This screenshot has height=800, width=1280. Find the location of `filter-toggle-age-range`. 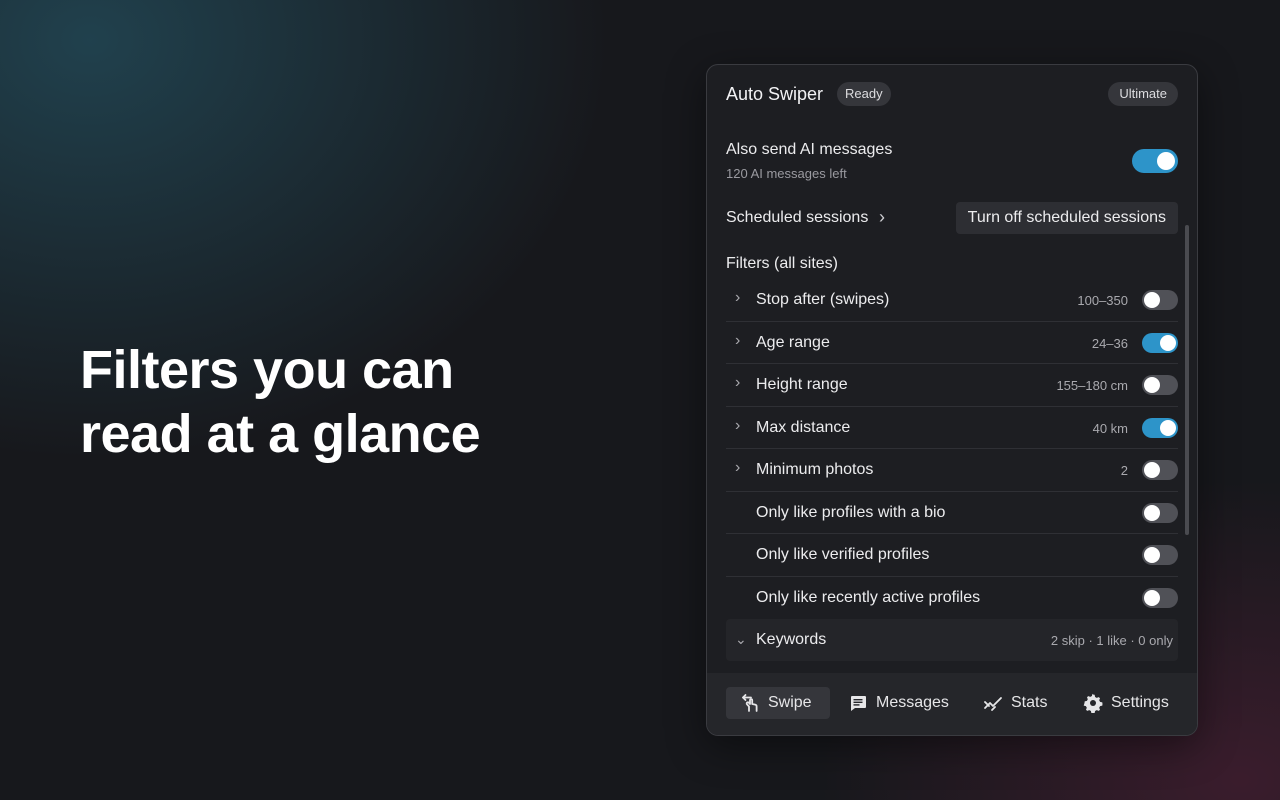

filter-toggle-age-range is located at coordinates (1160, 342).